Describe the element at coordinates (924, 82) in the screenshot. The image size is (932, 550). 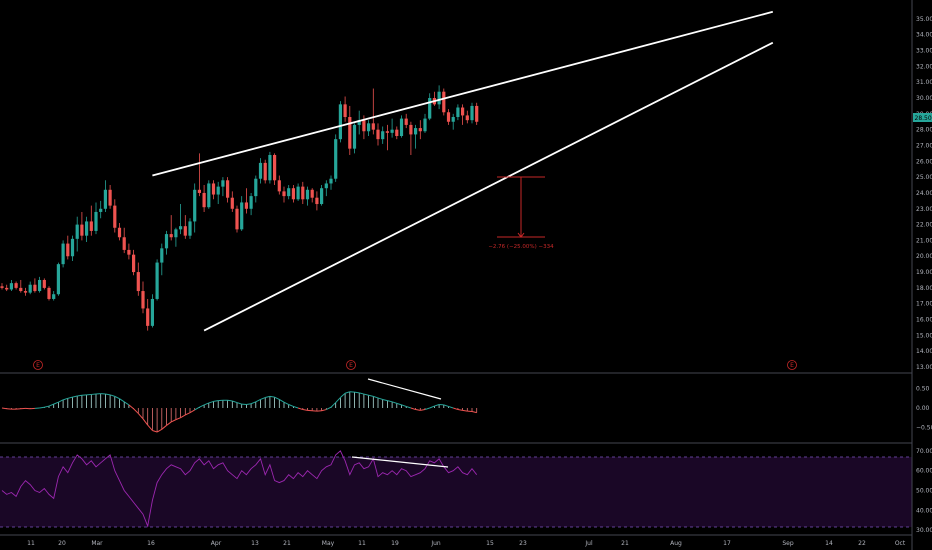
I see `price-tick-label: 31.00` at that location.